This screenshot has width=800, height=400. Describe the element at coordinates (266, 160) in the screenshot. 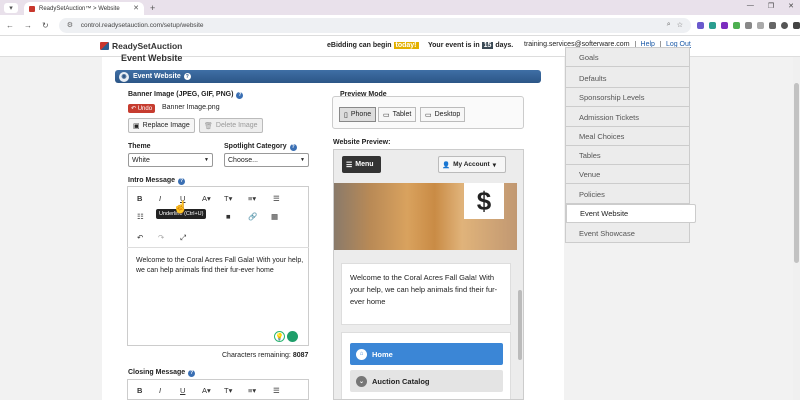

I see `spotlight-select: Choose... ▼` at that location.